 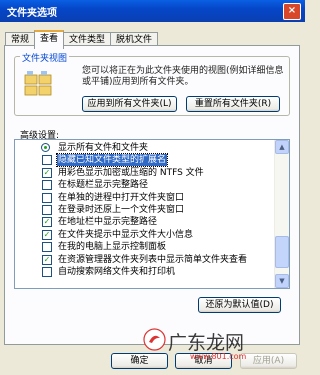 I want to click on advanced-setting-row: 在单独的进程中打开文件夹窗口, so click(x=145, y=198).